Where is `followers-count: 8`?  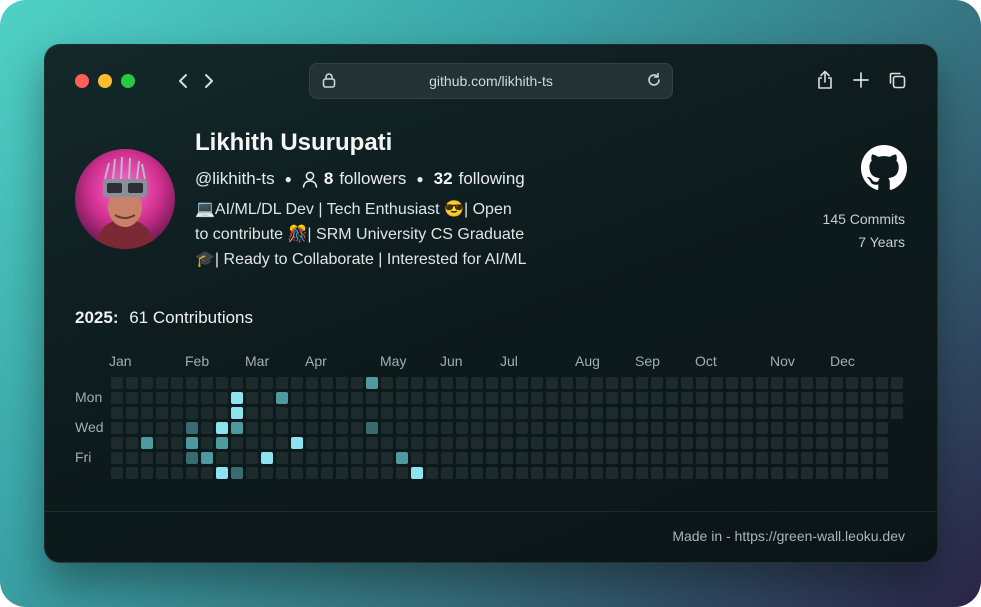 followers-count: 8 is located at coordinates (328, 179).